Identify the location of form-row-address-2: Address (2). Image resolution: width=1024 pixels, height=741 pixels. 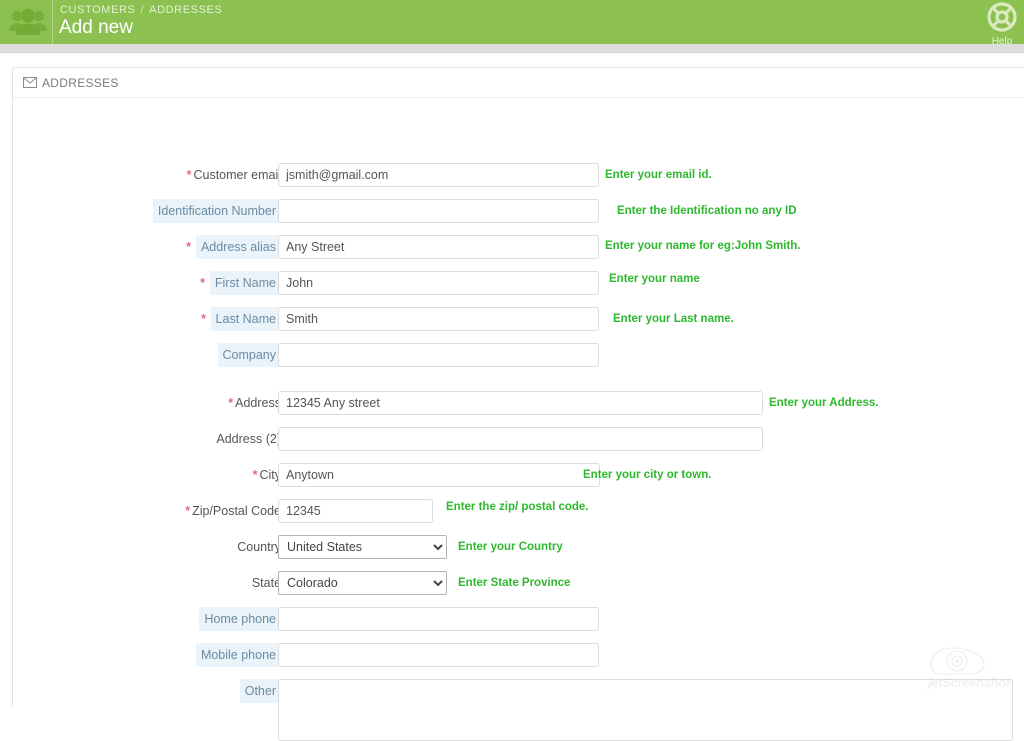
(518, 439).